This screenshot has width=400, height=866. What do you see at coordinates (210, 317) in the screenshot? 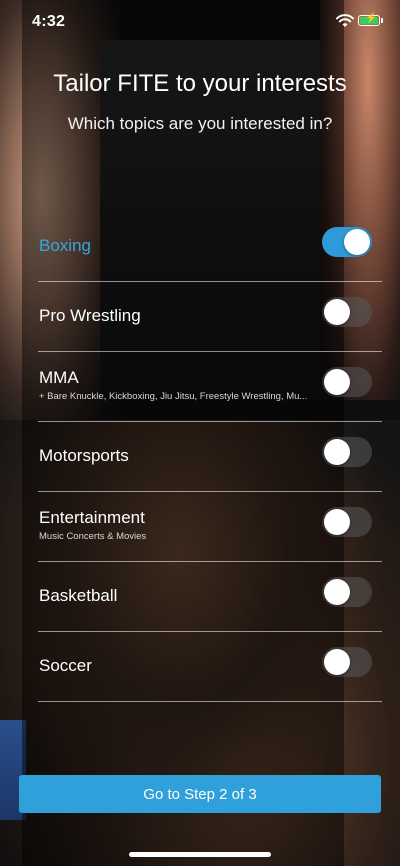
I see `topic-row-pro-wrestling: Pro Wrestling` at bounding box center [210, 317].